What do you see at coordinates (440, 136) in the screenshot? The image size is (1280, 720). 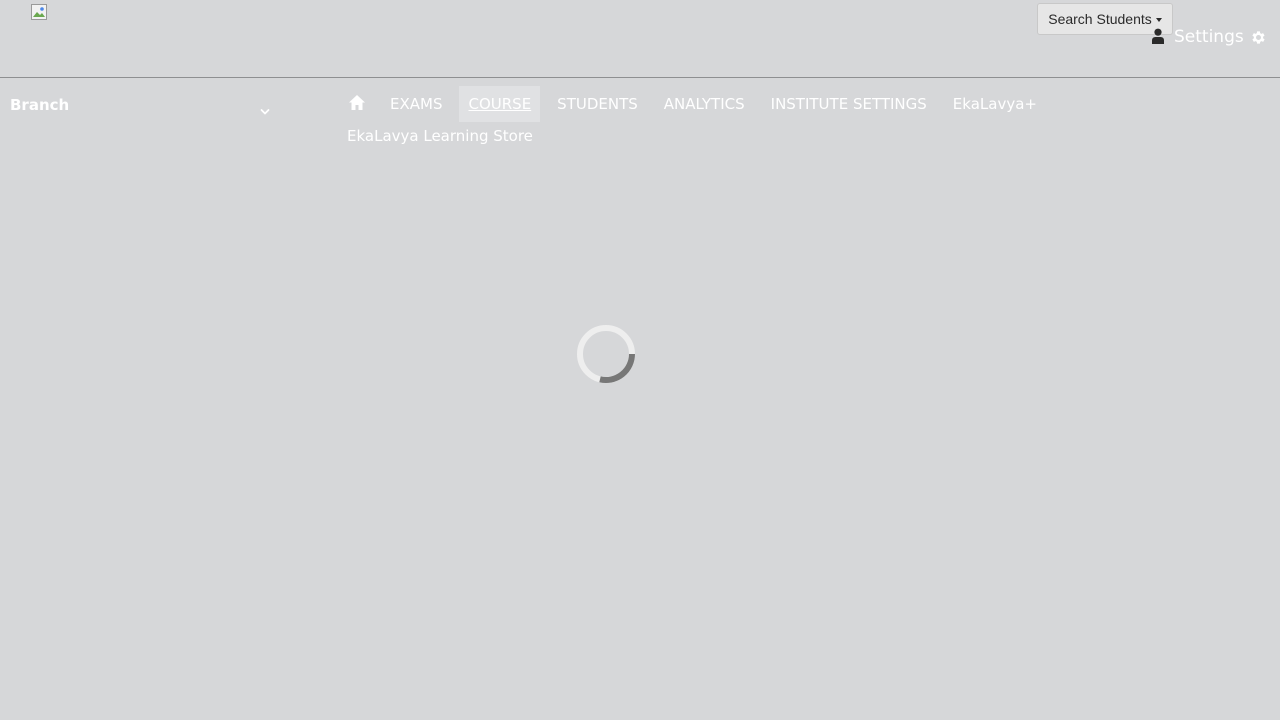 I see `nav-item-ekalavya-learning-store: EkaLavya Learning Store` at bounding box center [440, 136].